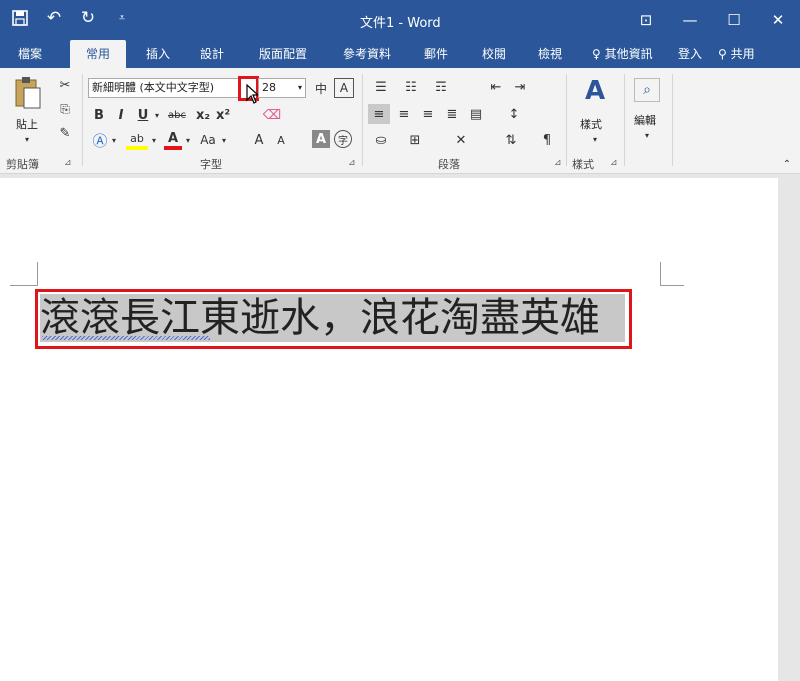 The height and width of the screenshot is (681, 800). I want to click on change-case-icon: Aa, so click(208, 140).